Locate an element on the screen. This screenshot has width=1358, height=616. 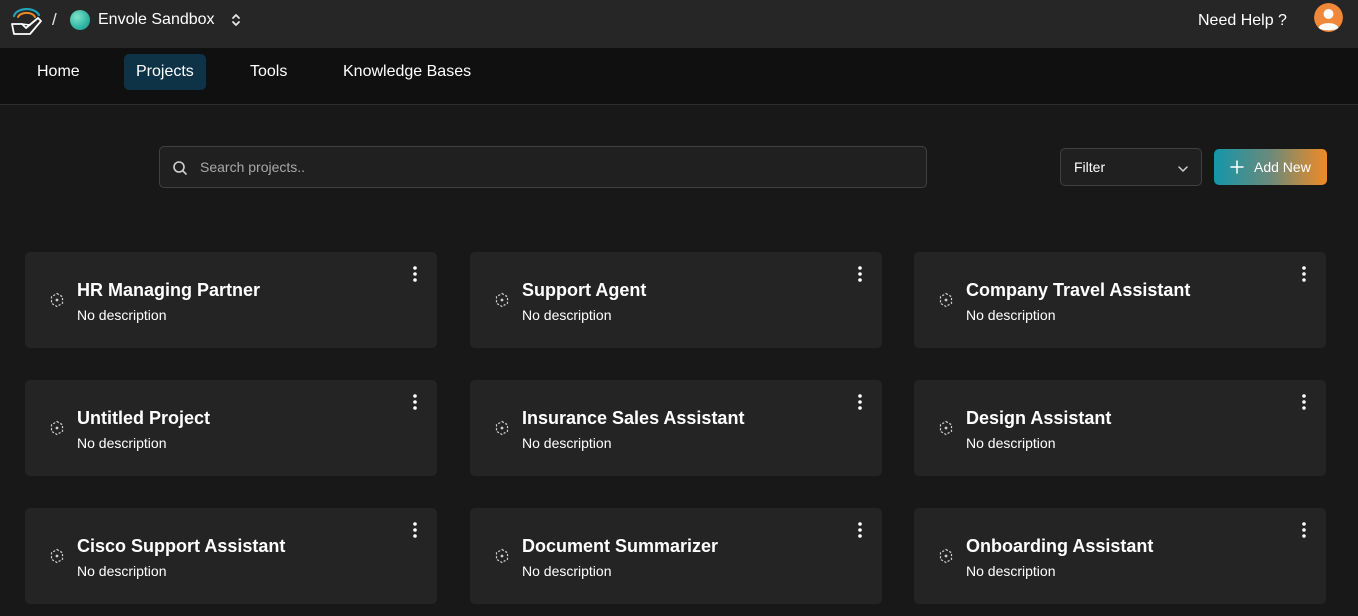
tab-home: Home is located at coordinates (58, 72).